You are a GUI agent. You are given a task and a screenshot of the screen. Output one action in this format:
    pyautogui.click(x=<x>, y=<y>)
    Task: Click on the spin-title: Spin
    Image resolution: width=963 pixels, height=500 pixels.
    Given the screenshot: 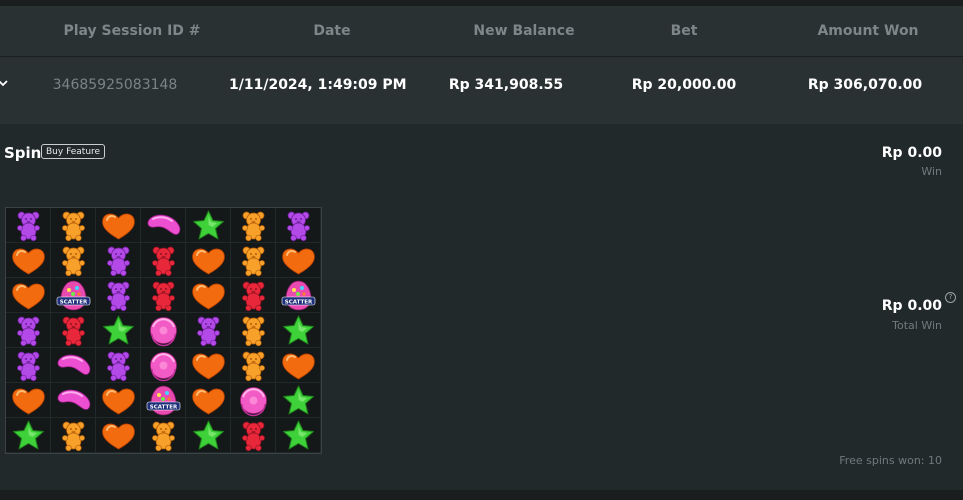 What is the action you would take?
    pyautogui.click(x=23, y=153)
    